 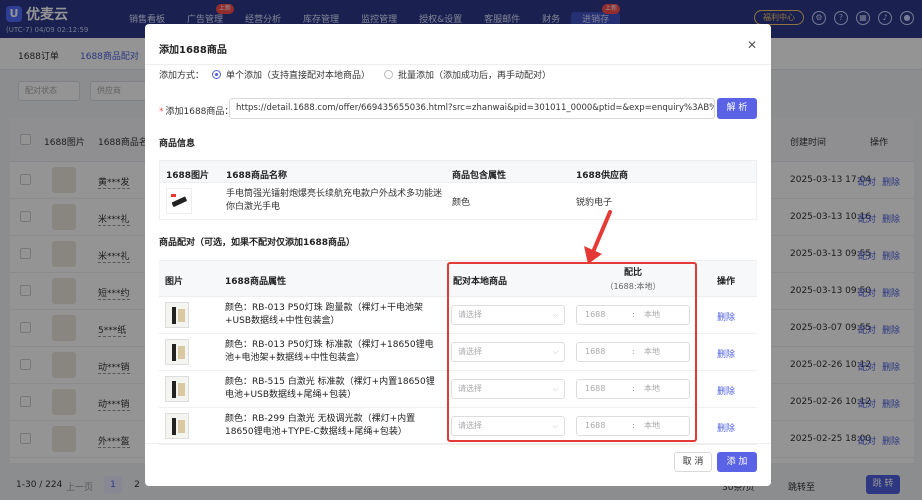 I want to click on add-mode-row: 添加方式： 单个添加（支持直接配对本地商品） 批量添加（添加成功后，再手动配对）, so click(x=355, y=74).